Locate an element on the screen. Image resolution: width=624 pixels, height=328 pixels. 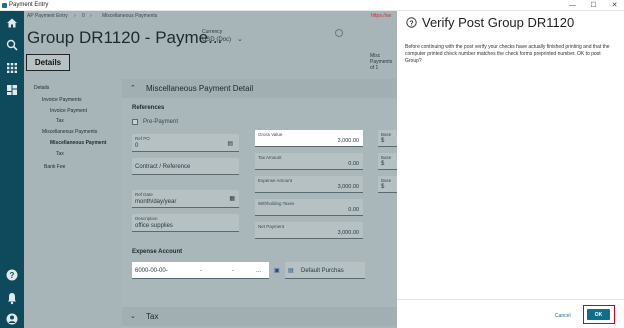
withholding-taxes-value: 0.00 is located at coordinates (353, 210).